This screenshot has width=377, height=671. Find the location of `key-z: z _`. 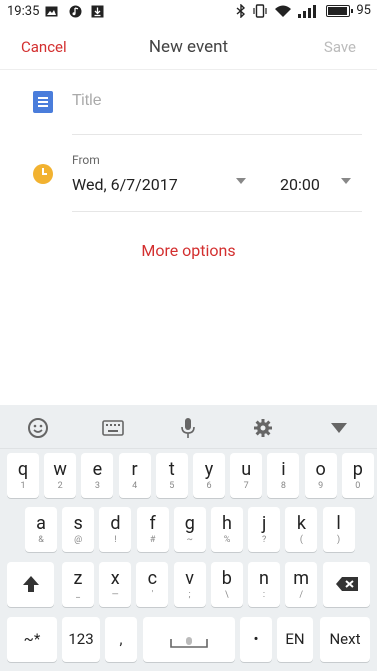

key-z: z _ is located at coordinates (78, 584).